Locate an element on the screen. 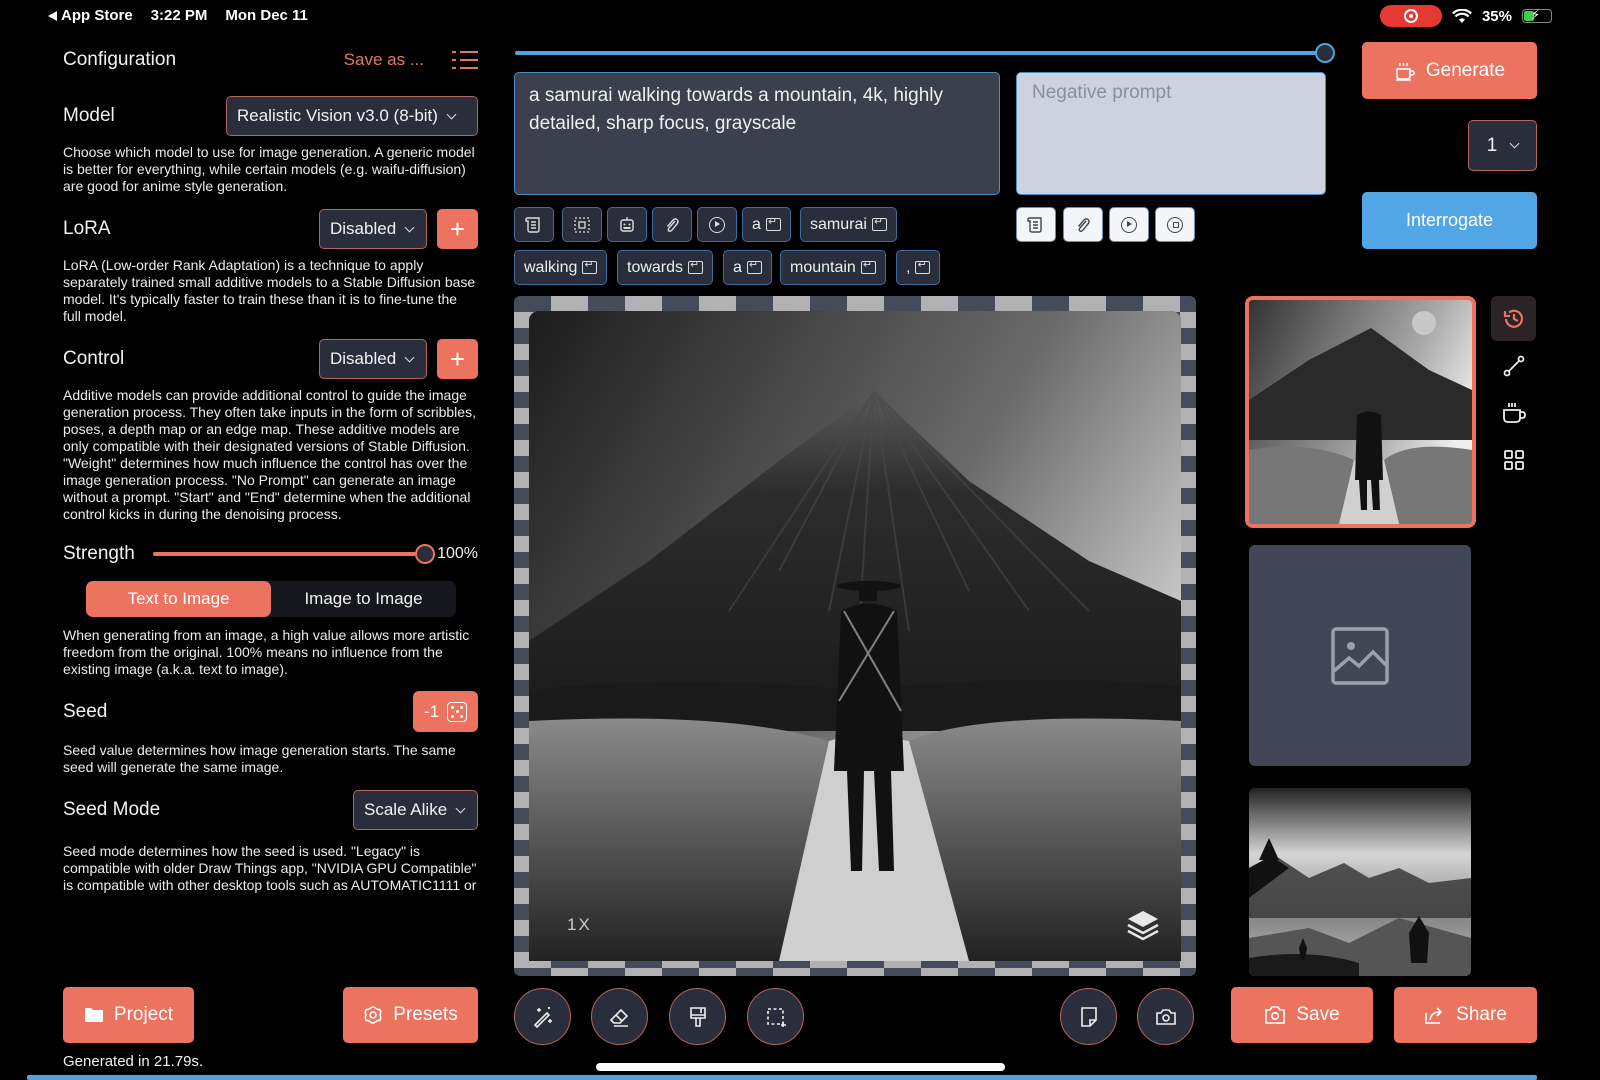 The image size is (1600, 1080). negative-attach-button is located at coordinates (1083, 224).